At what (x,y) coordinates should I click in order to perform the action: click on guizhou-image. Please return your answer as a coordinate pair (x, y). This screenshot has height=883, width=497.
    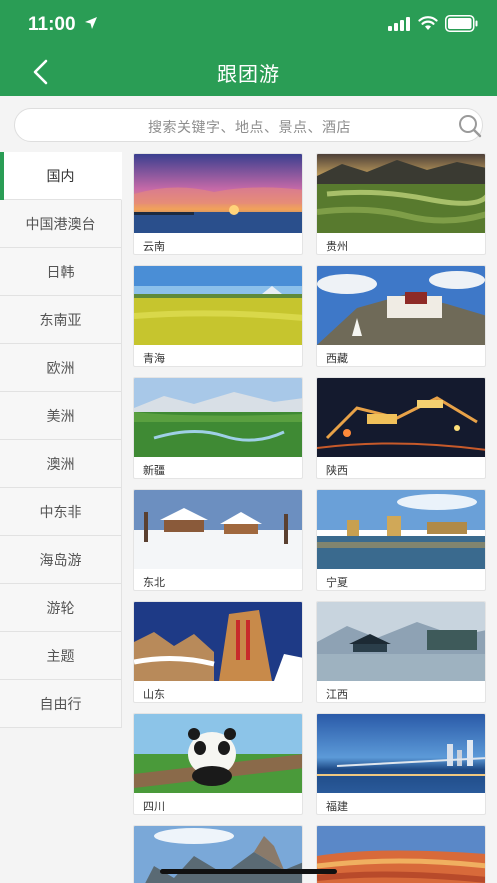
    Looking at the image, I should click on (401, 193).